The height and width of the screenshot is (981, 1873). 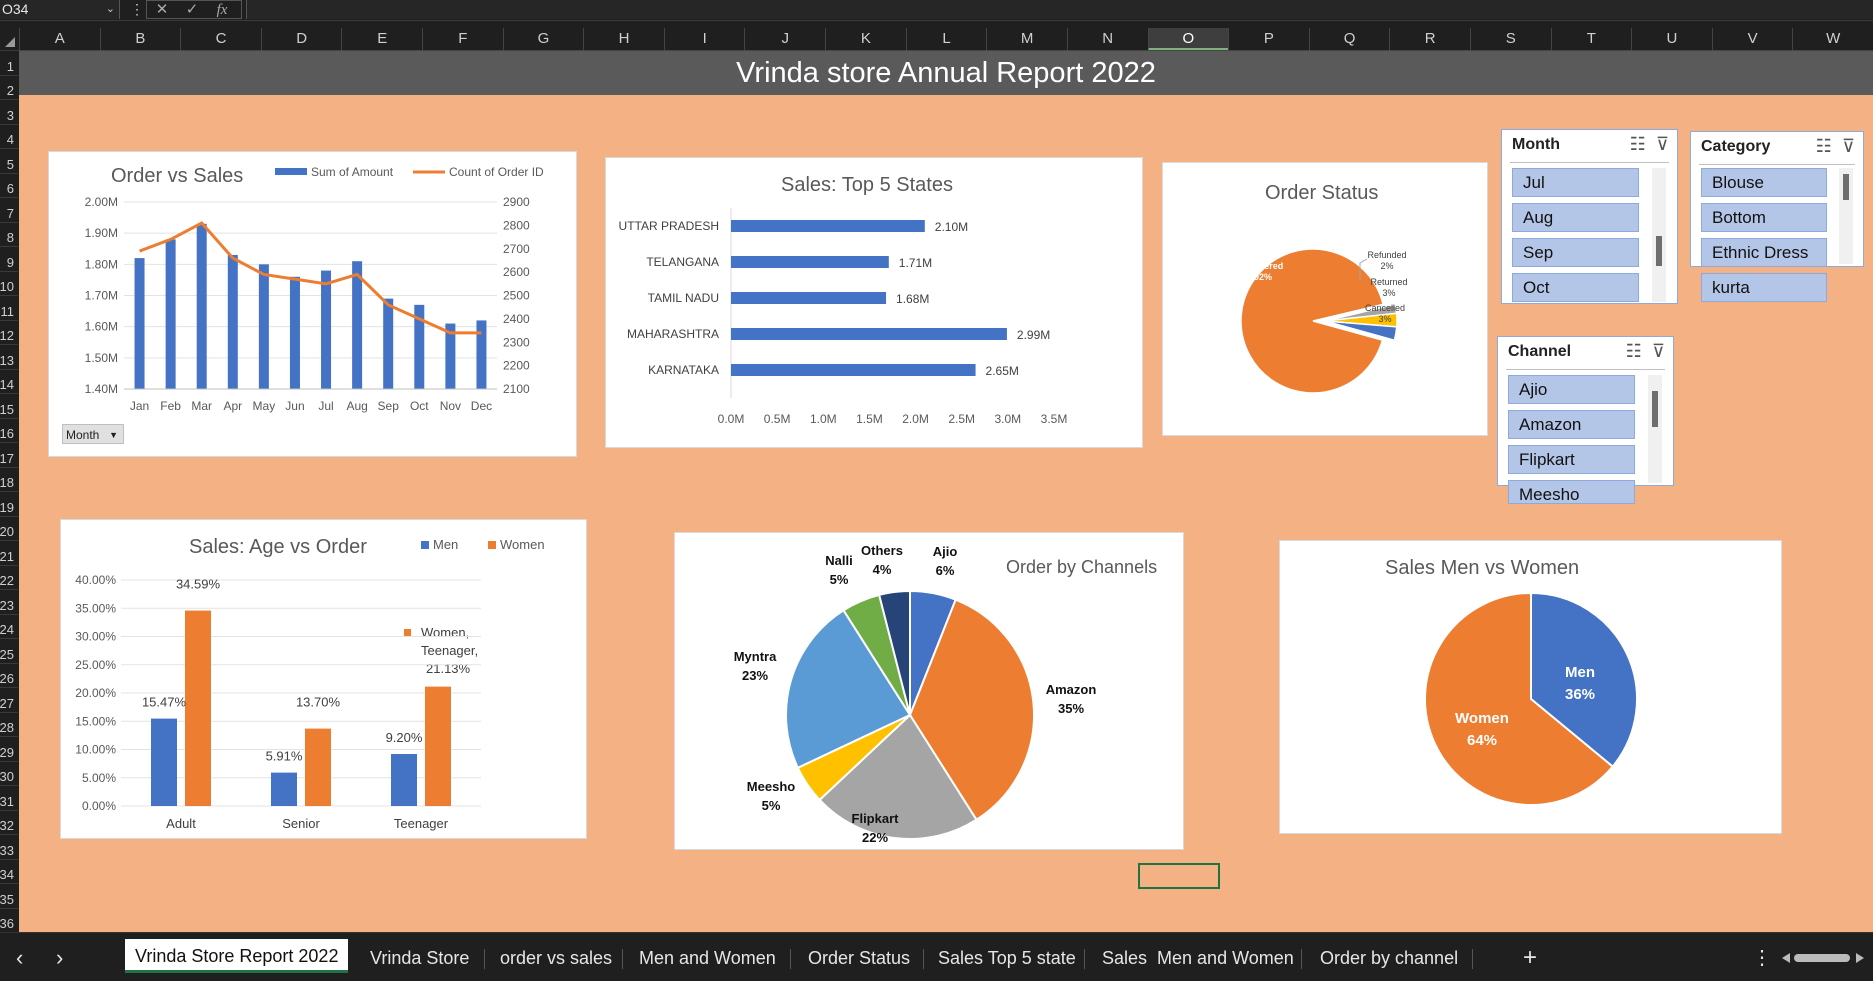 I want to click on row-header-32: 32, so click(x=9, y=822).